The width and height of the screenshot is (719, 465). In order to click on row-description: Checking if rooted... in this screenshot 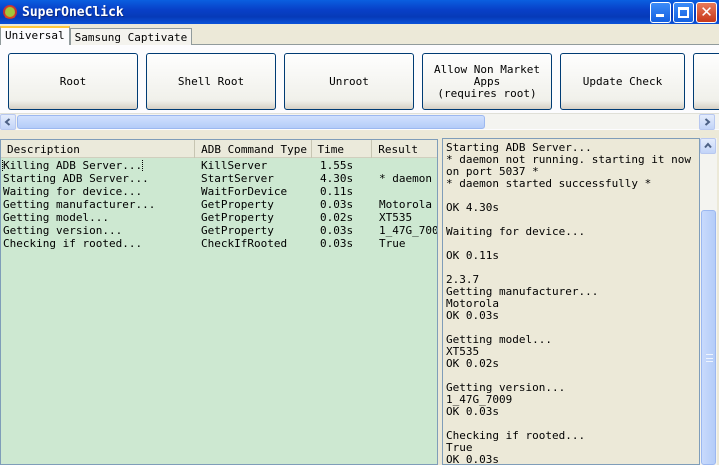, I will do `click(73, 243)`.